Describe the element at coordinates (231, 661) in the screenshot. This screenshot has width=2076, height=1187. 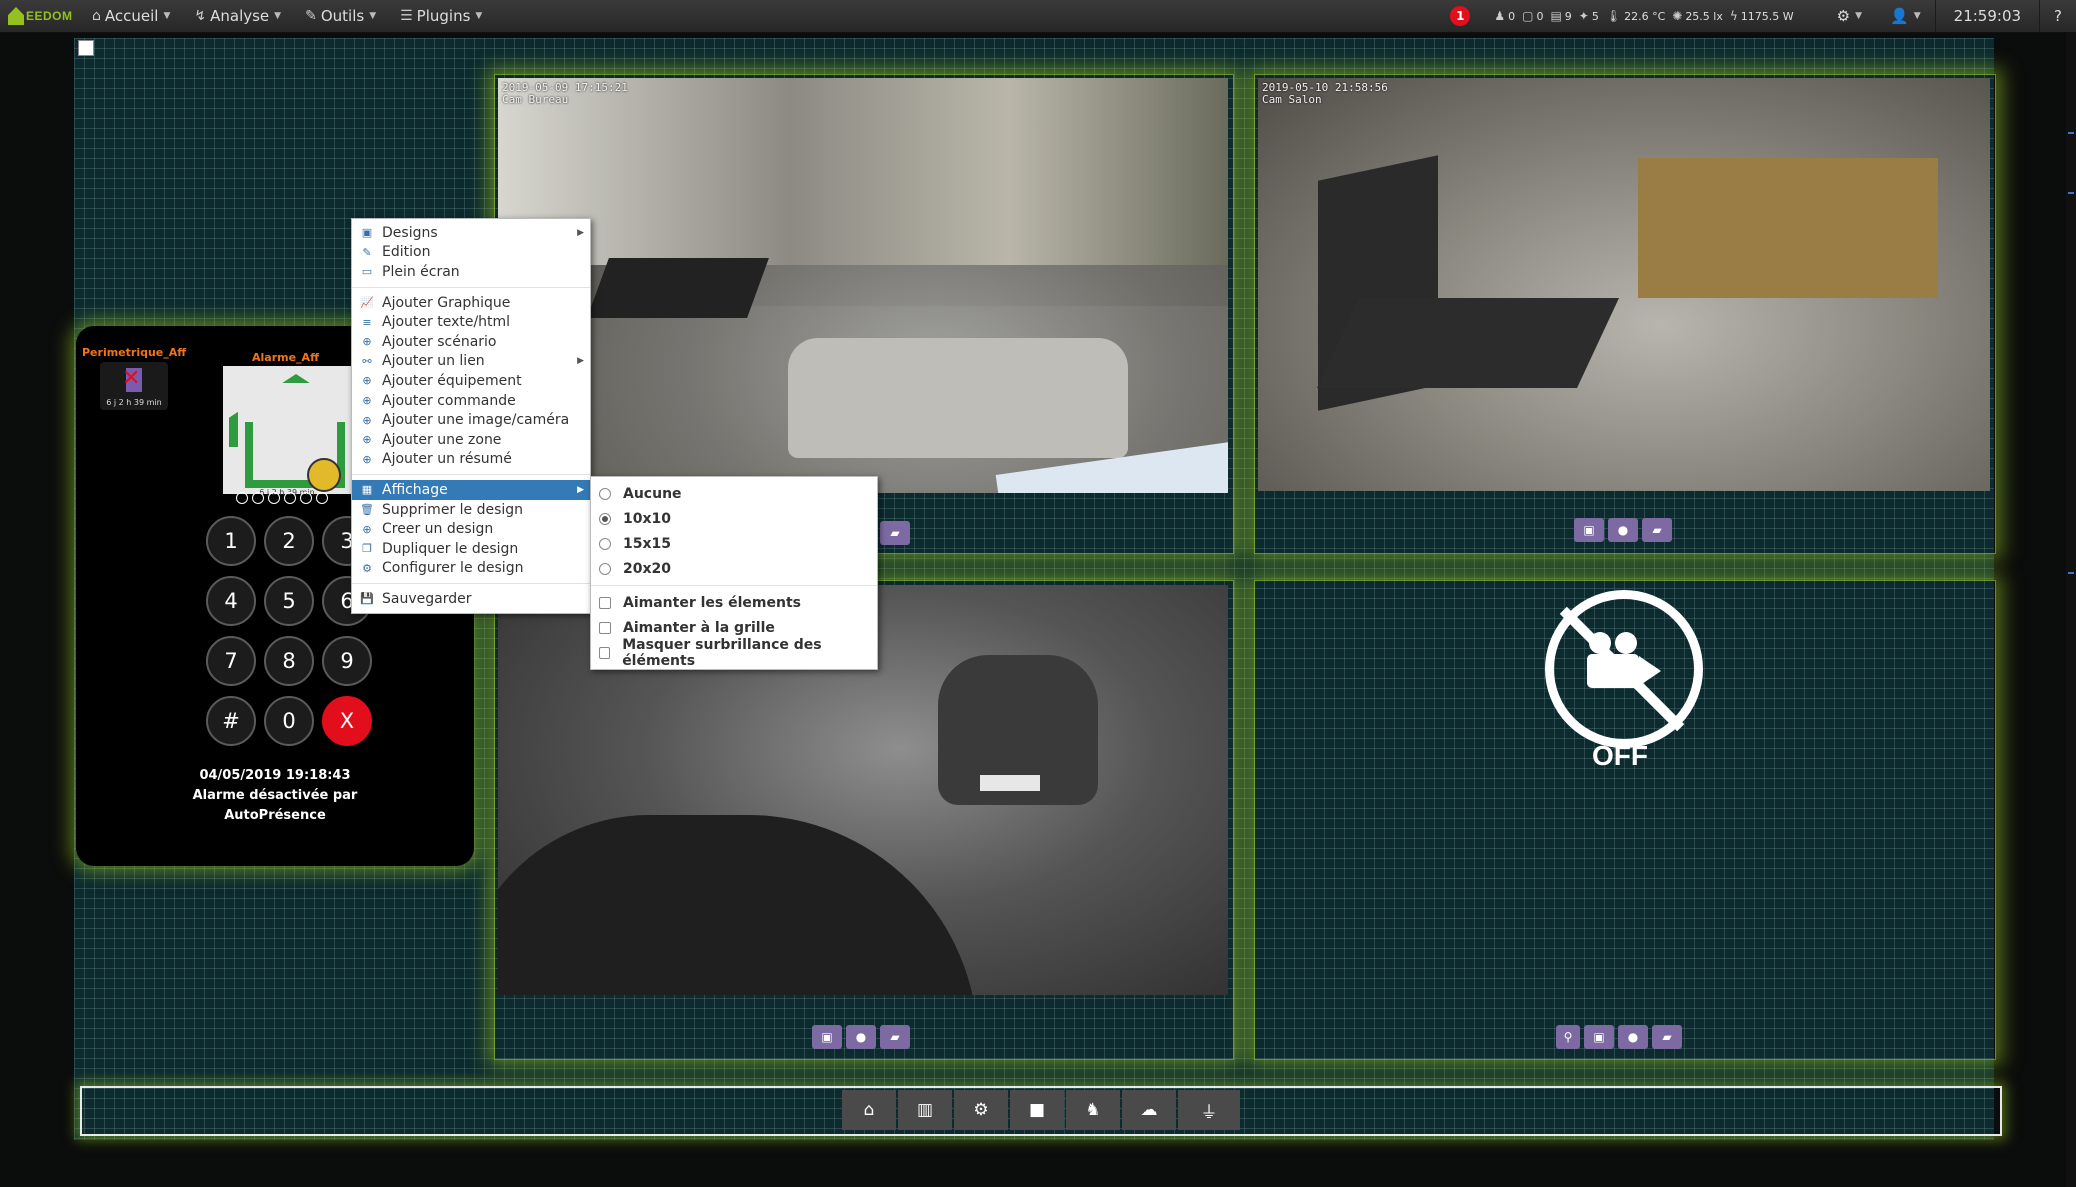
I see `key-7: 7` at that location.